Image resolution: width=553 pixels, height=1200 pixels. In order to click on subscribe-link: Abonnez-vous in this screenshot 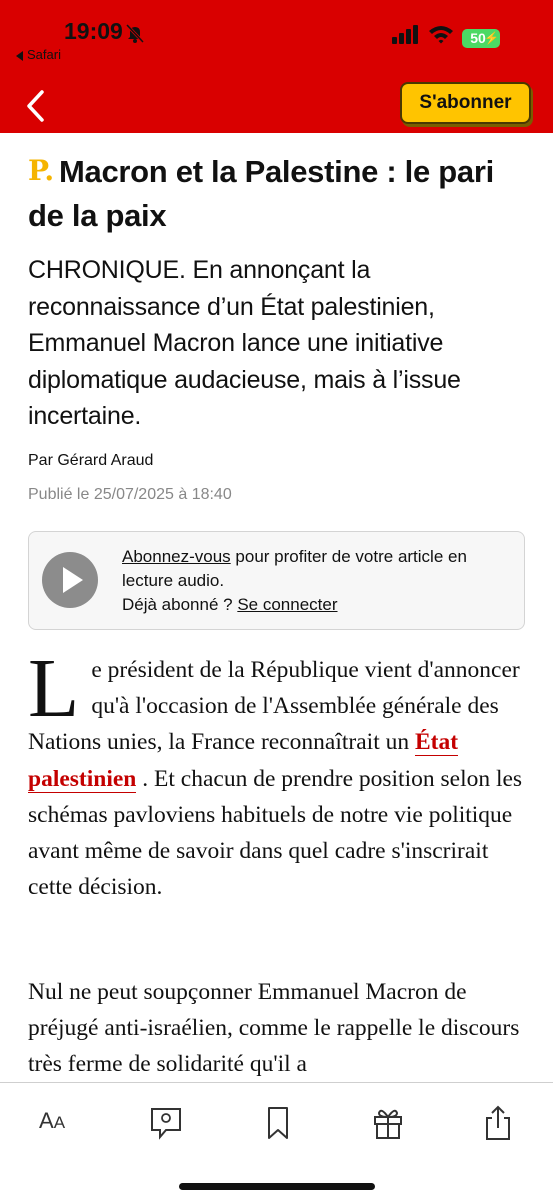, I will do `click(176, 556)`.